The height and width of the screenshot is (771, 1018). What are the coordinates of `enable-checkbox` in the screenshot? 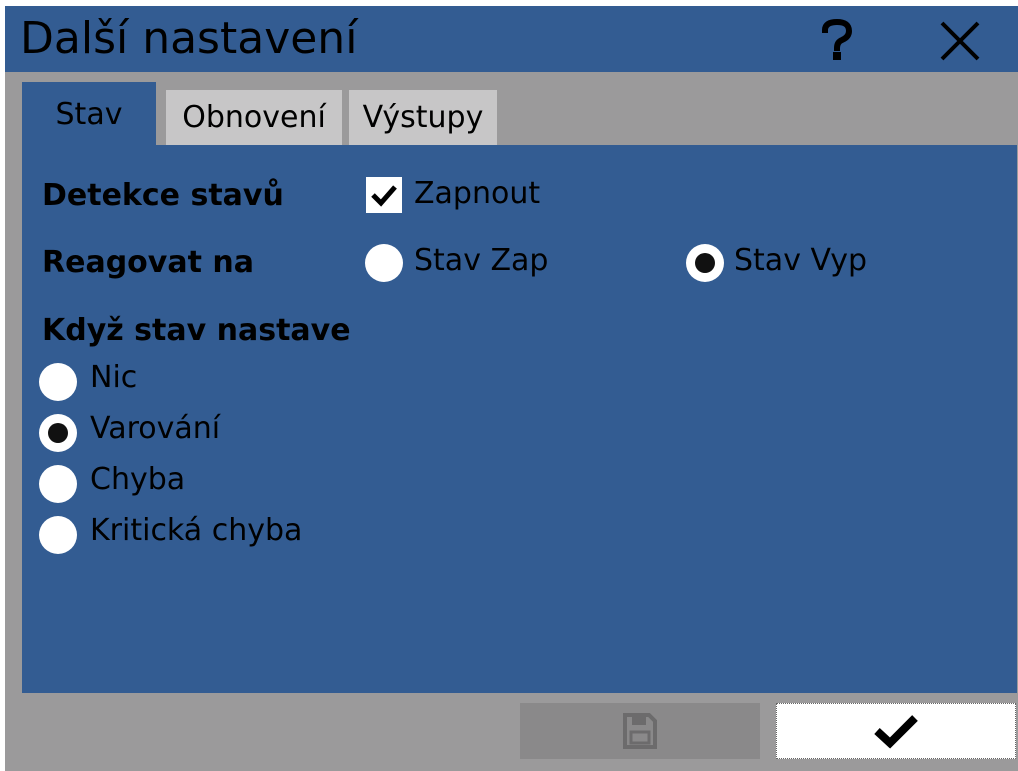 It's located at (384, 195).